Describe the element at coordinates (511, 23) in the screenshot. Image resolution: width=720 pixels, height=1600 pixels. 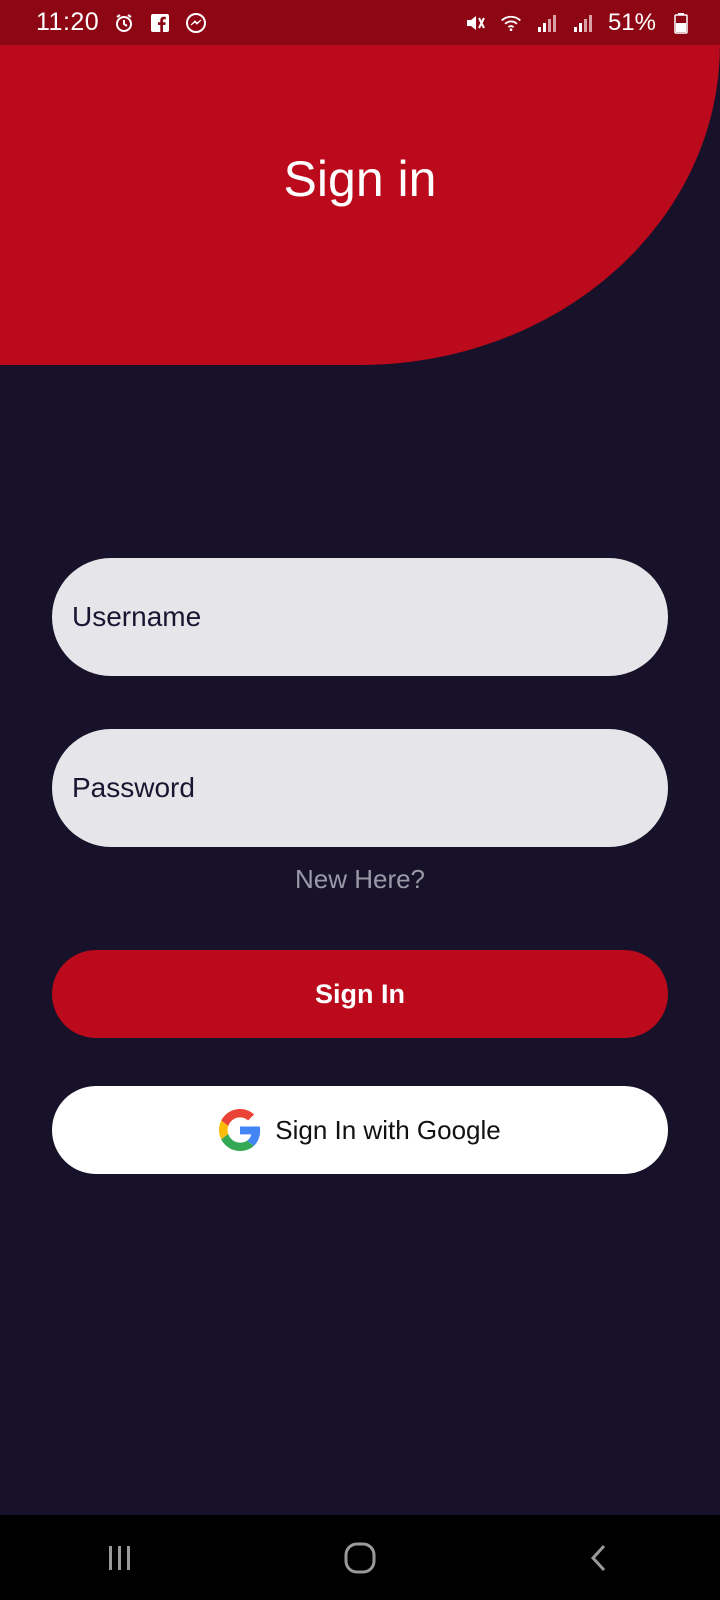
I see `wifi-icon` at that location.